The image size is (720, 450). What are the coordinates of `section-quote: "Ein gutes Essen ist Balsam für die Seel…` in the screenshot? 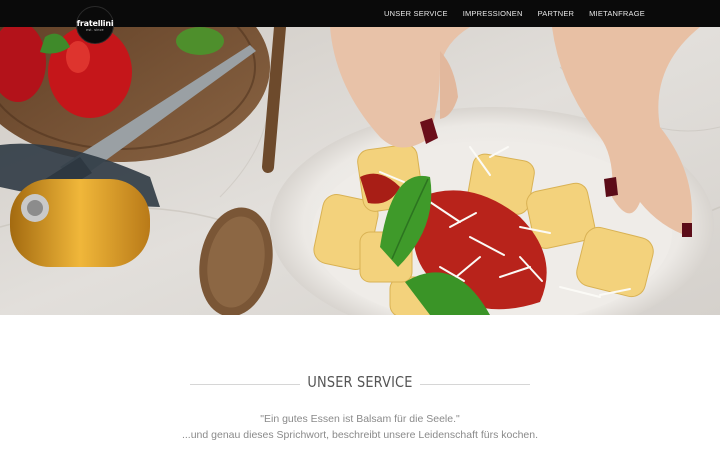 It's located at (360, 427).